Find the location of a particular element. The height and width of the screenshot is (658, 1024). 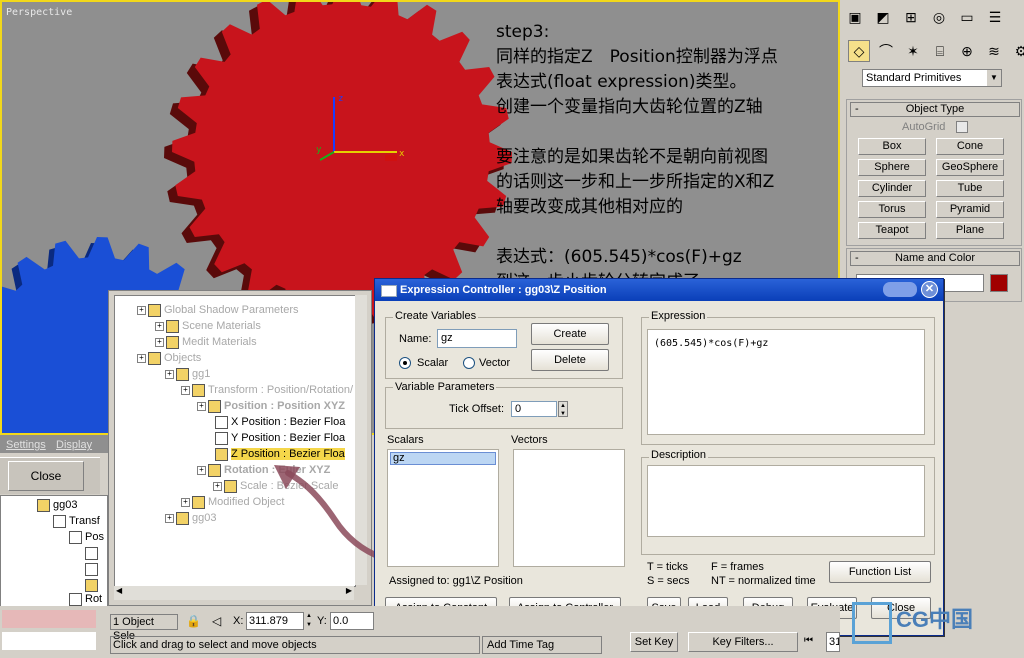

primitive-button-sphere: Sphere is located at coordinates (892, 167).